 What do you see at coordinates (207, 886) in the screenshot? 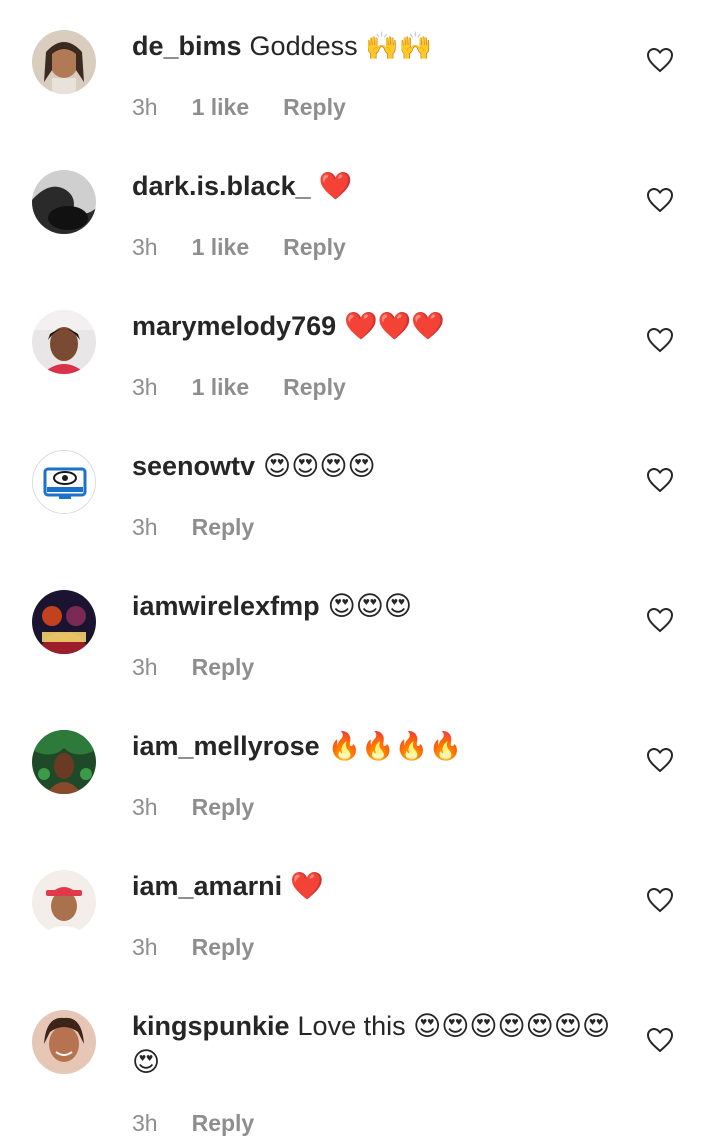
I see `comment-username: iam_amarni` at bounding box center [207, 886].